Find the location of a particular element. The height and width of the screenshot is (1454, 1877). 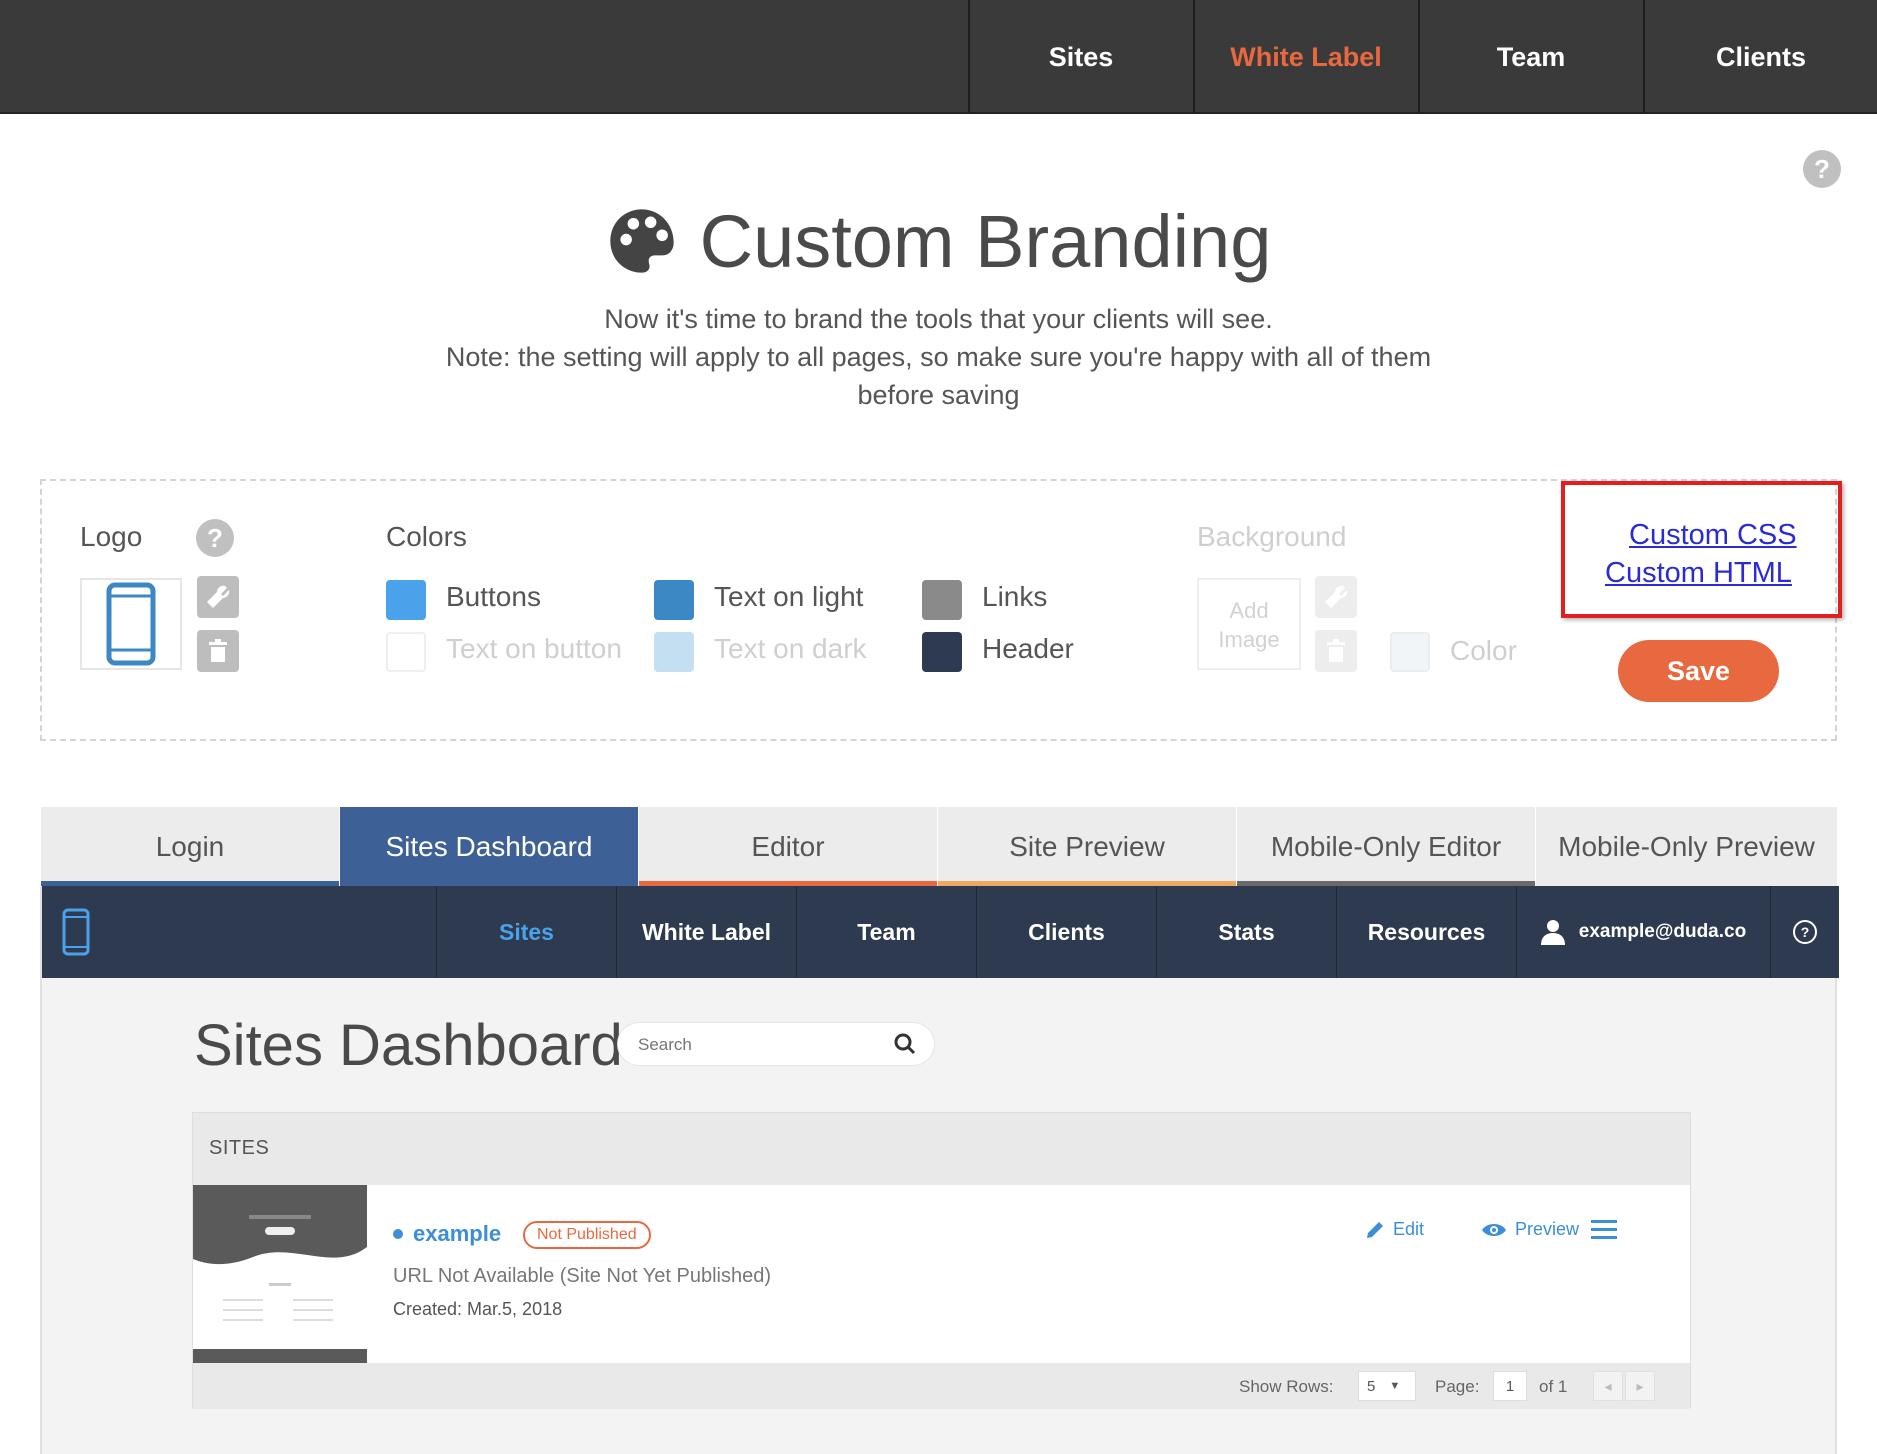

status-dot-icon is located at coordinates (398, 1234).